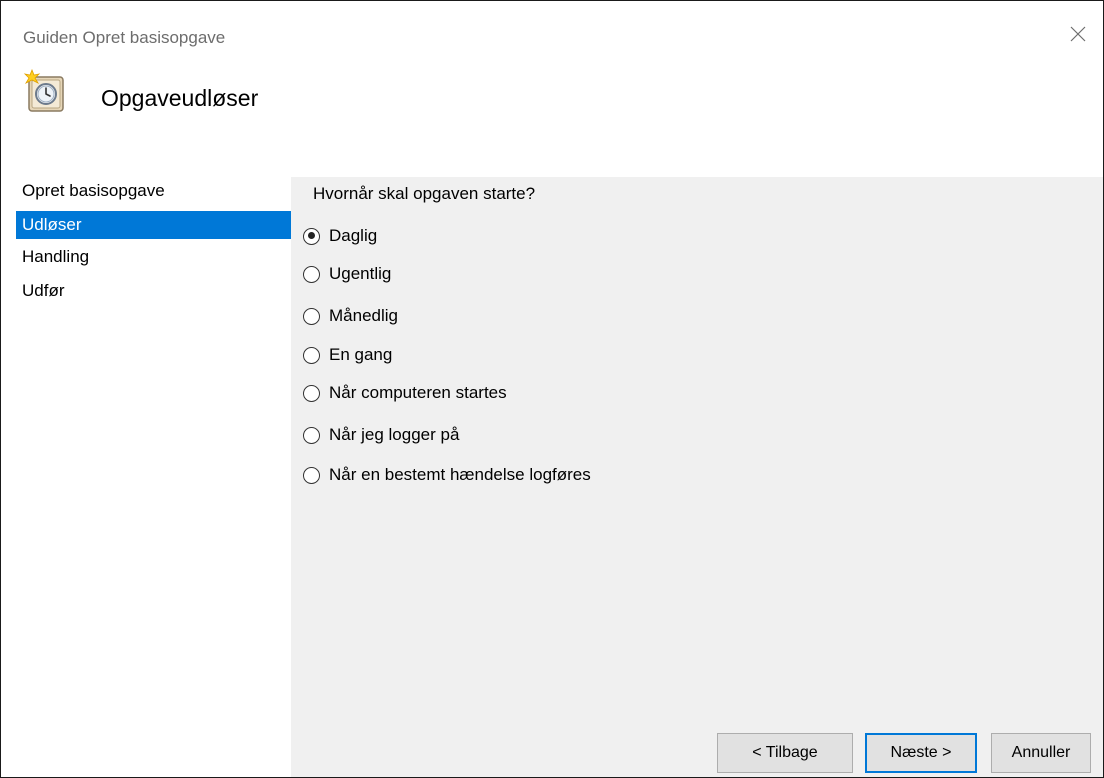  What do you see at coordinates (921, 753) in the screenshot?
I see `next-button: Næste >` at bounding box center [921, 753].